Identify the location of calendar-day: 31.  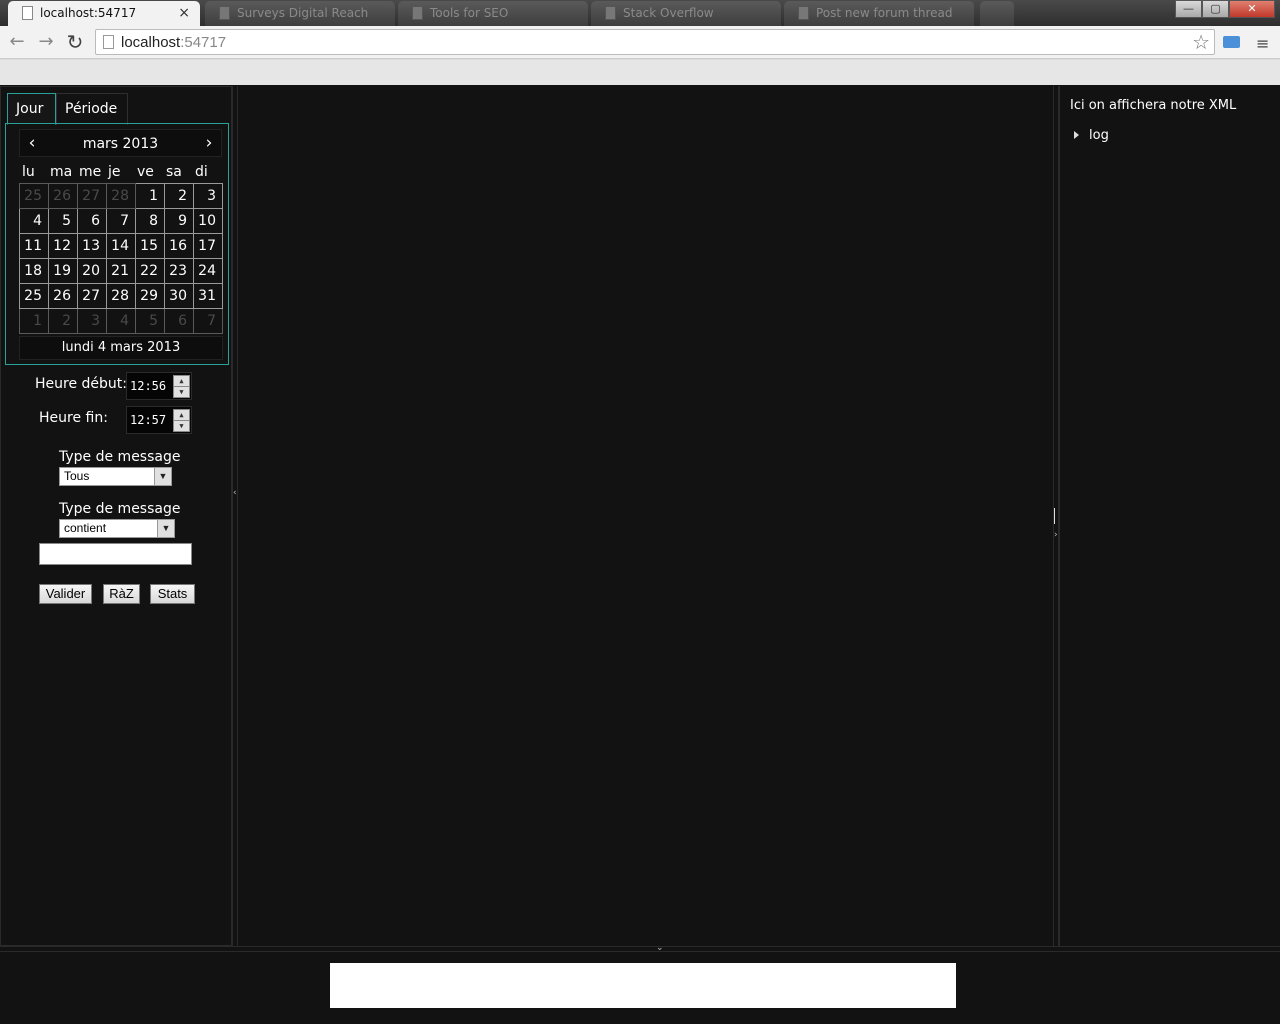
(208, 296).